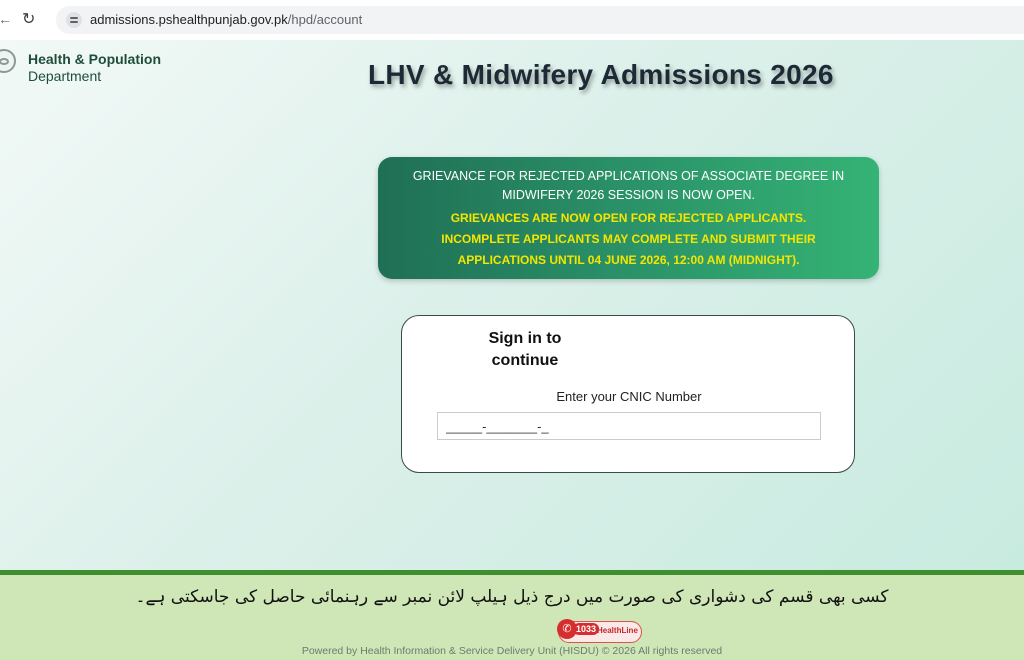  I want to click on site-settings-icon, so click(74, 20).